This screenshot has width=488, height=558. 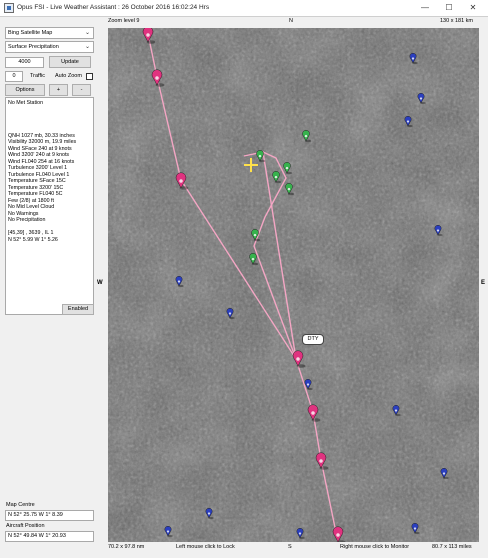 What do you see at coordinates (205, 547) in the screenshot?
I see `left-click-hint: Left mouse click to Lock` at bounding box center [205, 547].